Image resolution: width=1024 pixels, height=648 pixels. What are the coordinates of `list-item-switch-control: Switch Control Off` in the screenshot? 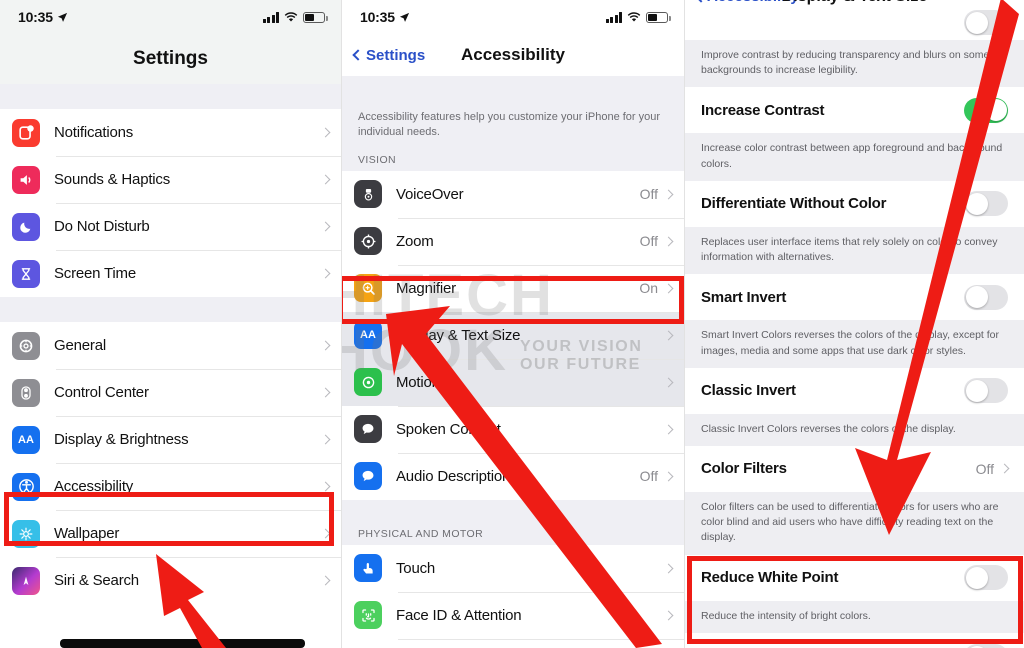 It's located at (513, 643).